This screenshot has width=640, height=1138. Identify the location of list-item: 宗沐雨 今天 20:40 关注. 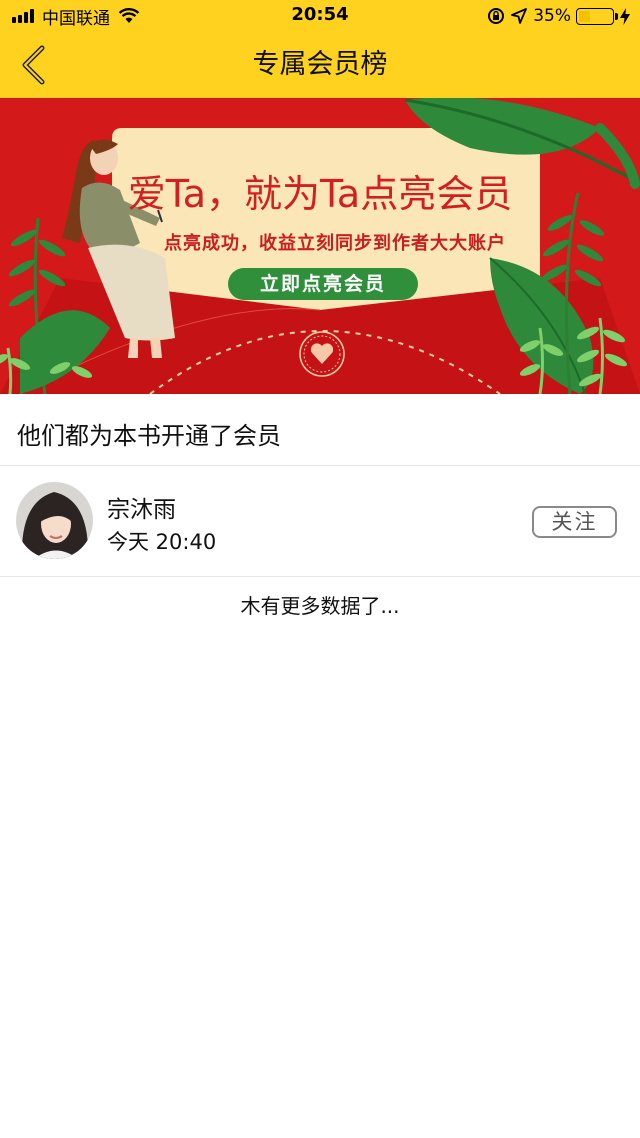
(320, 522).